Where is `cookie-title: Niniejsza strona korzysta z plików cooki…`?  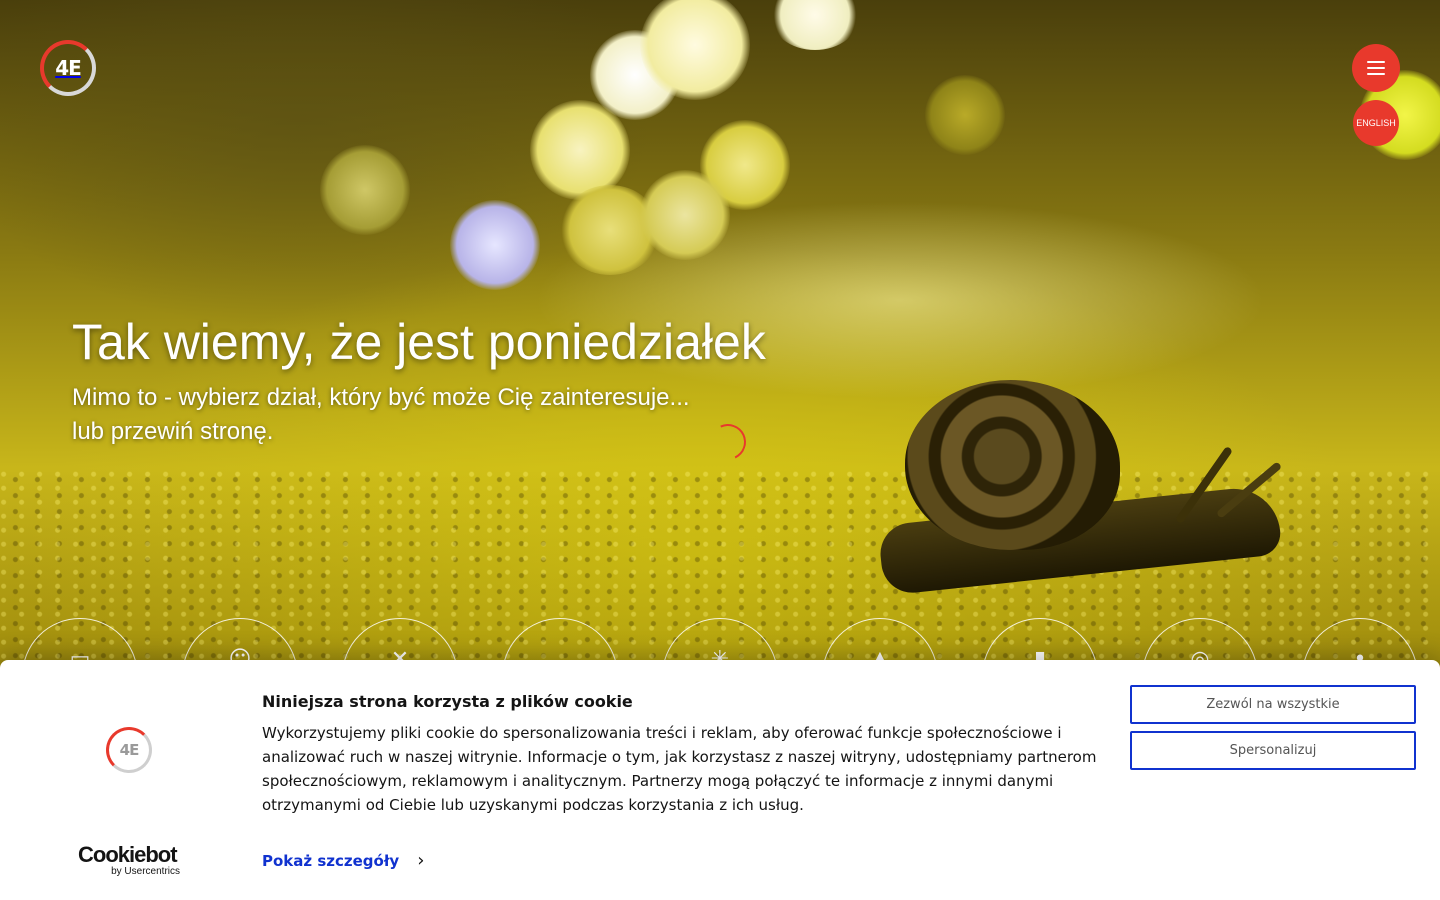 cookie-title: Niniejsza strona korzysta z plików cooki… is located at coordinates (447, 701).